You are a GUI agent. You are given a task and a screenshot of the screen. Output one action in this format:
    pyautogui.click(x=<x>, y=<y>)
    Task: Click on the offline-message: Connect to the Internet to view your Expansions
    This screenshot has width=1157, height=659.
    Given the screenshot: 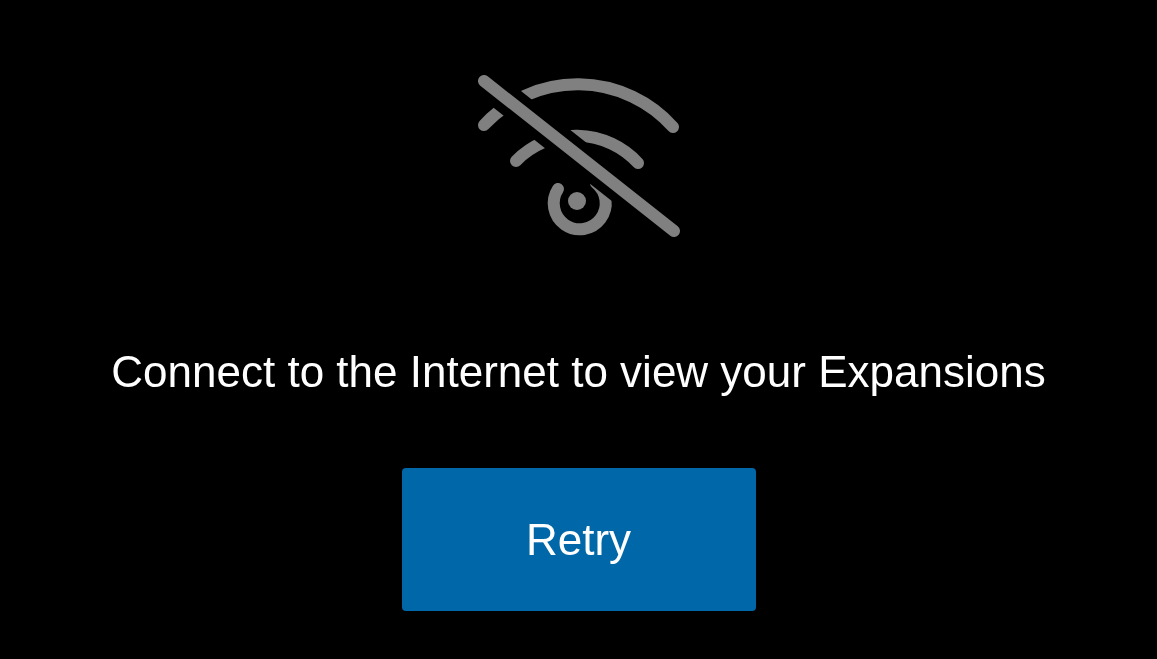 What is the action you would take?
    pyautogui.click(x=578, y=372)
    